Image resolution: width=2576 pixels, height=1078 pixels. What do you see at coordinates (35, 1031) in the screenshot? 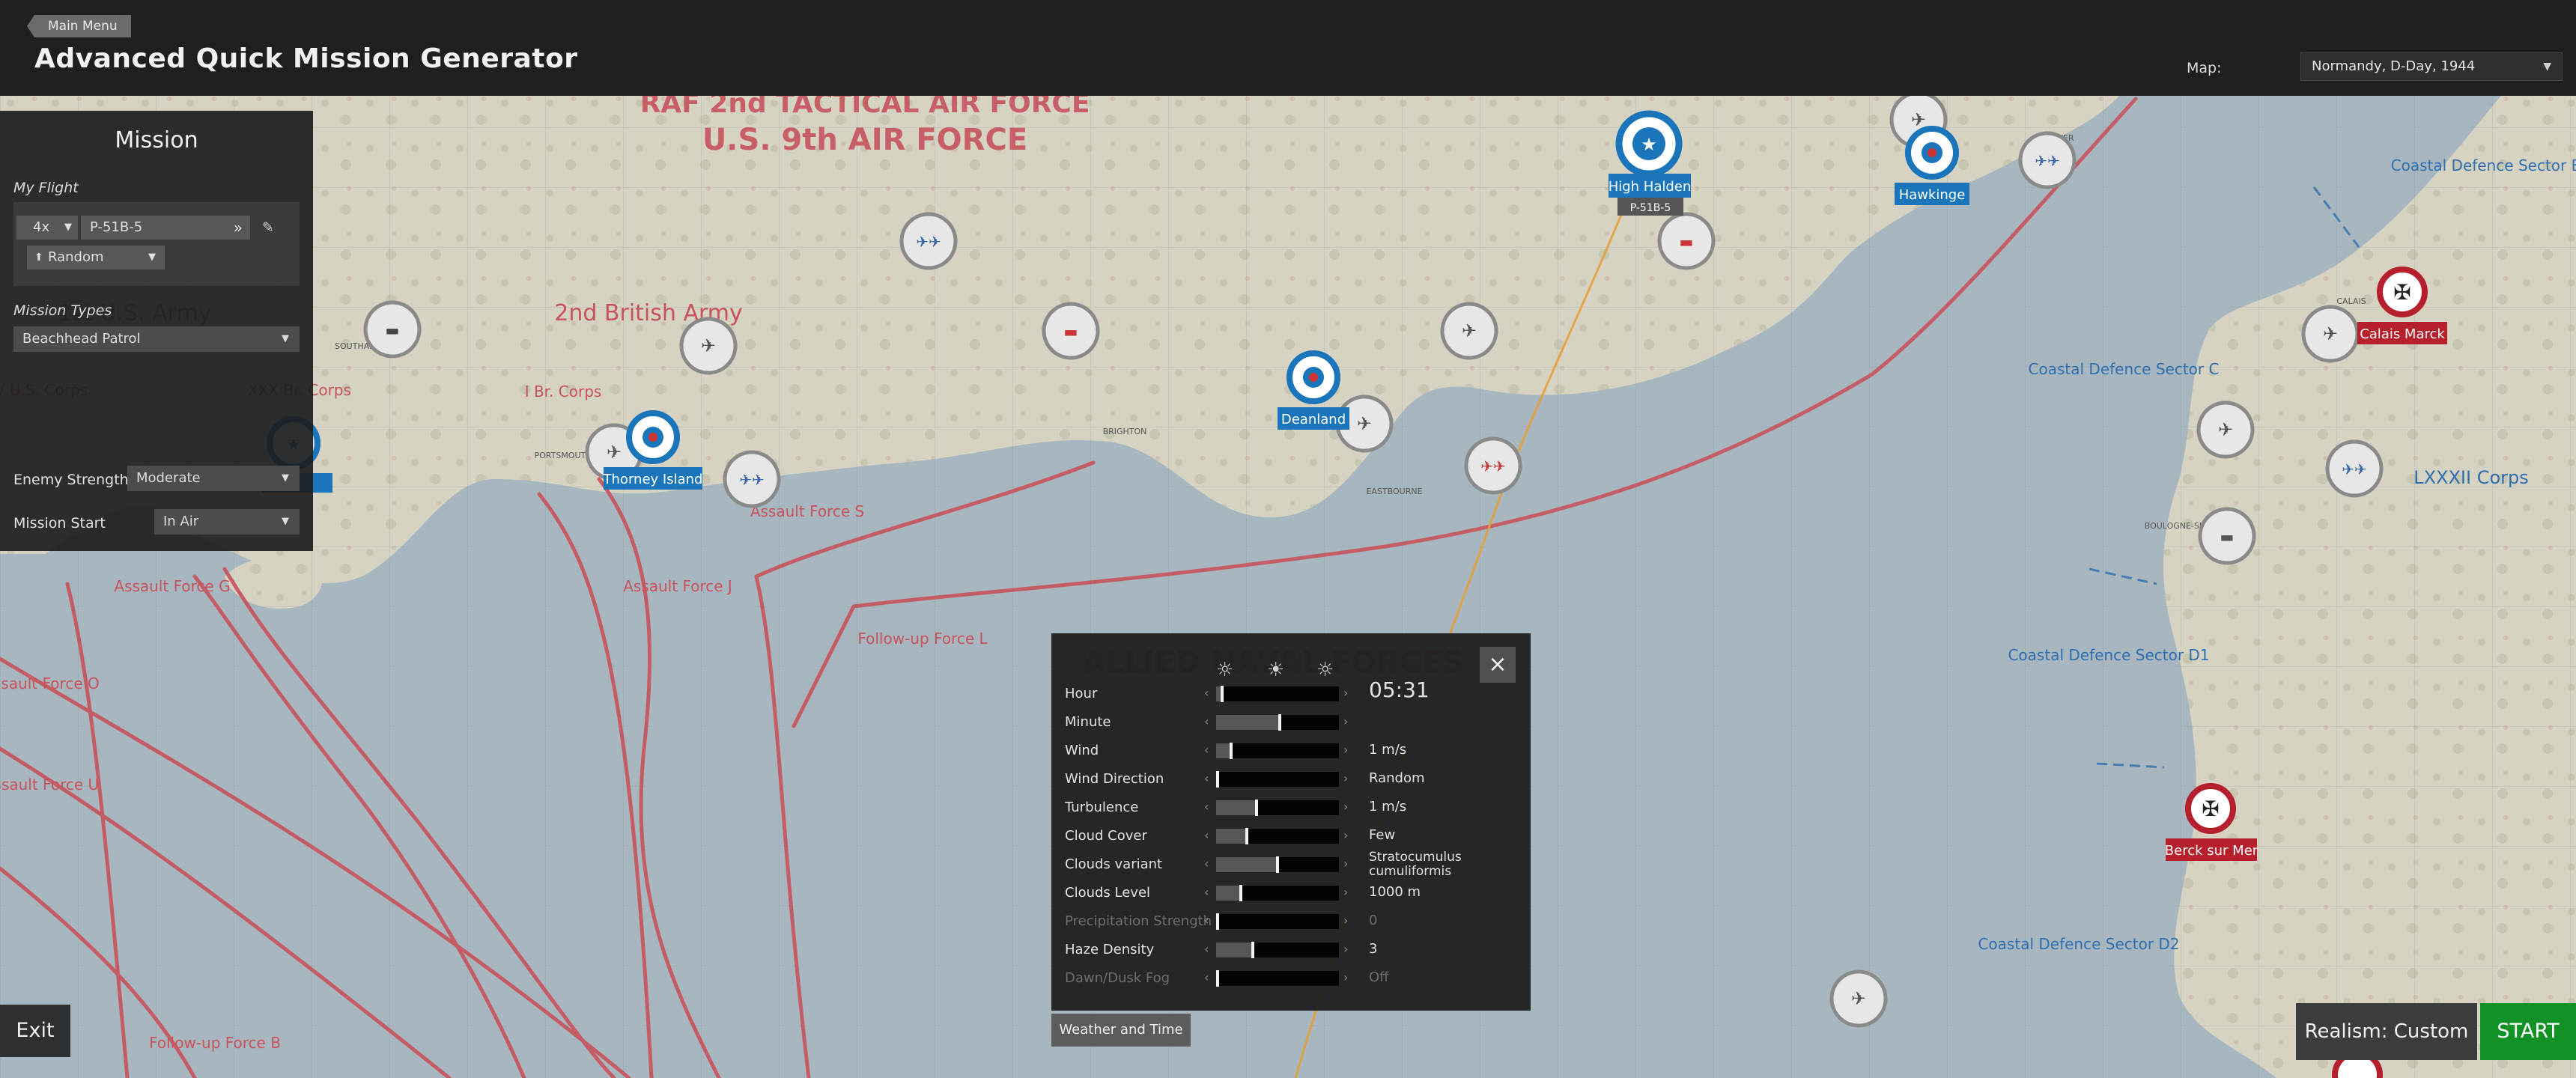
I see `exit-button: Exit` at bounding box center [35, 1031].